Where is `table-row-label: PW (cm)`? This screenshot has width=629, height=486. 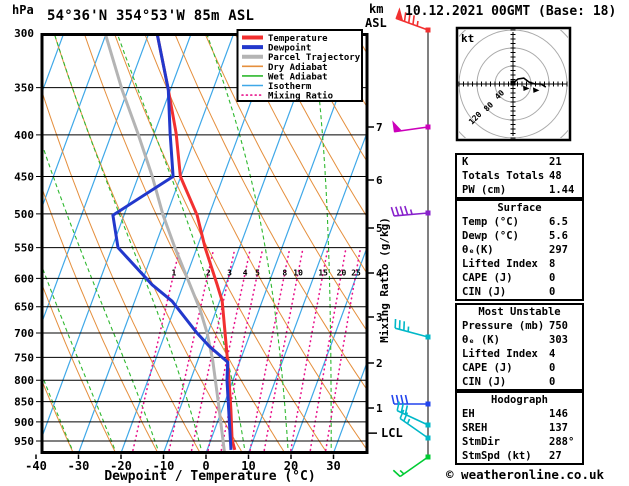 table-row-label: PW (cm) is located at coordinates (484, 190).